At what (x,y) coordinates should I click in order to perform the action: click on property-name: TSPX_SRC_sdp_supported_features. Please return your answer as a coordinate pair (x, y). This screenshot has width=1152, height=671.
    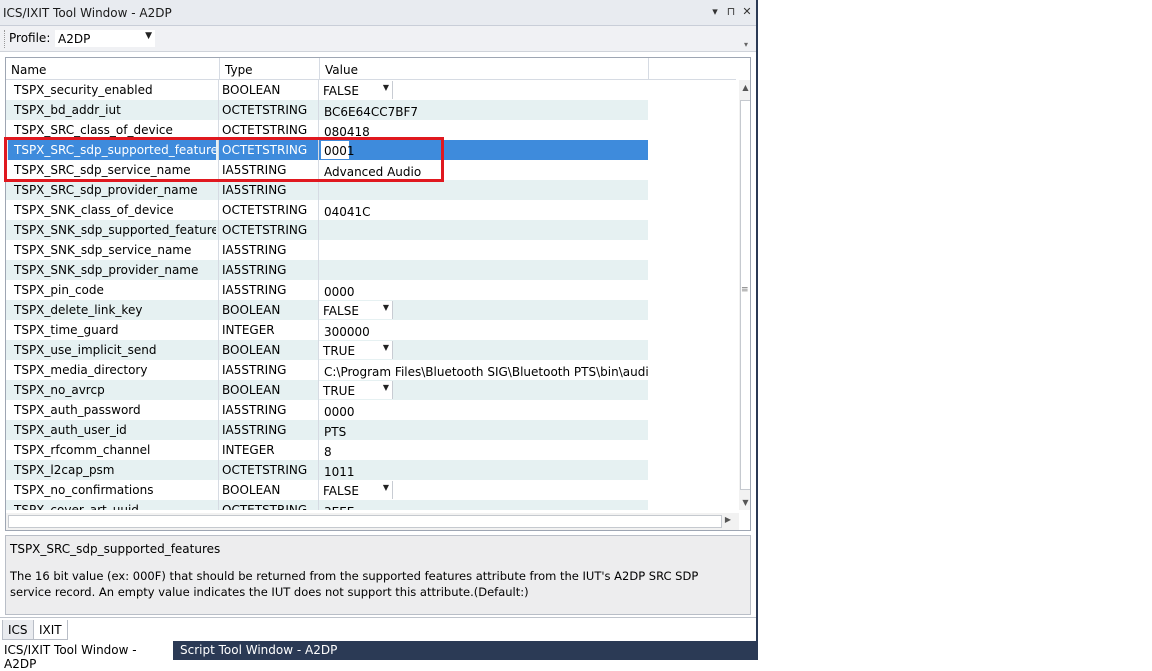
    Looking at the image, I should click on (112, 150).